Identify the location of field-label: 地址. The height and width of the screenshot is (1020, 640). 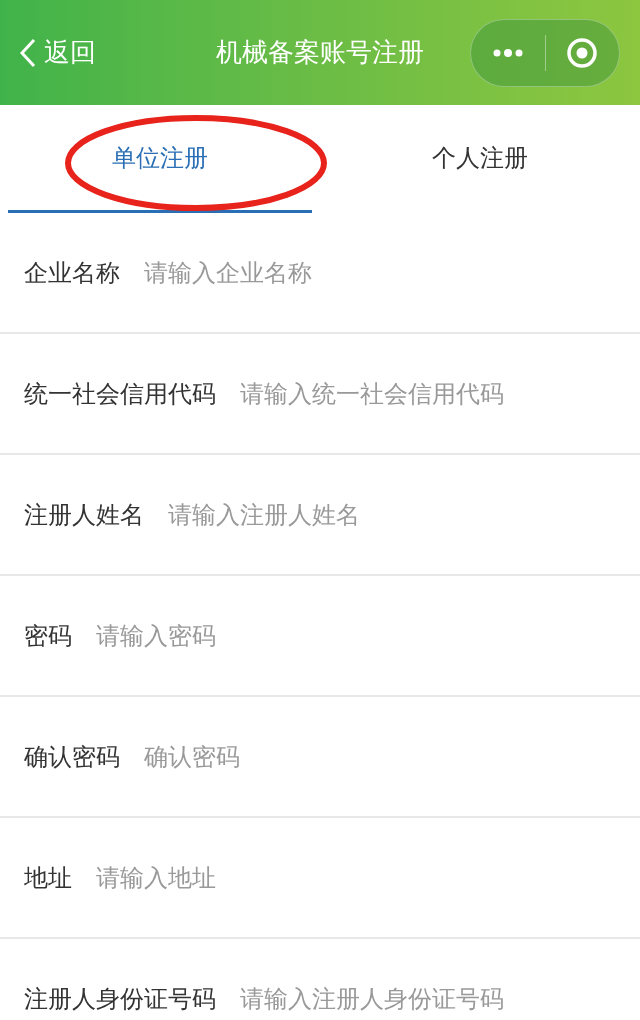
(48, 878).